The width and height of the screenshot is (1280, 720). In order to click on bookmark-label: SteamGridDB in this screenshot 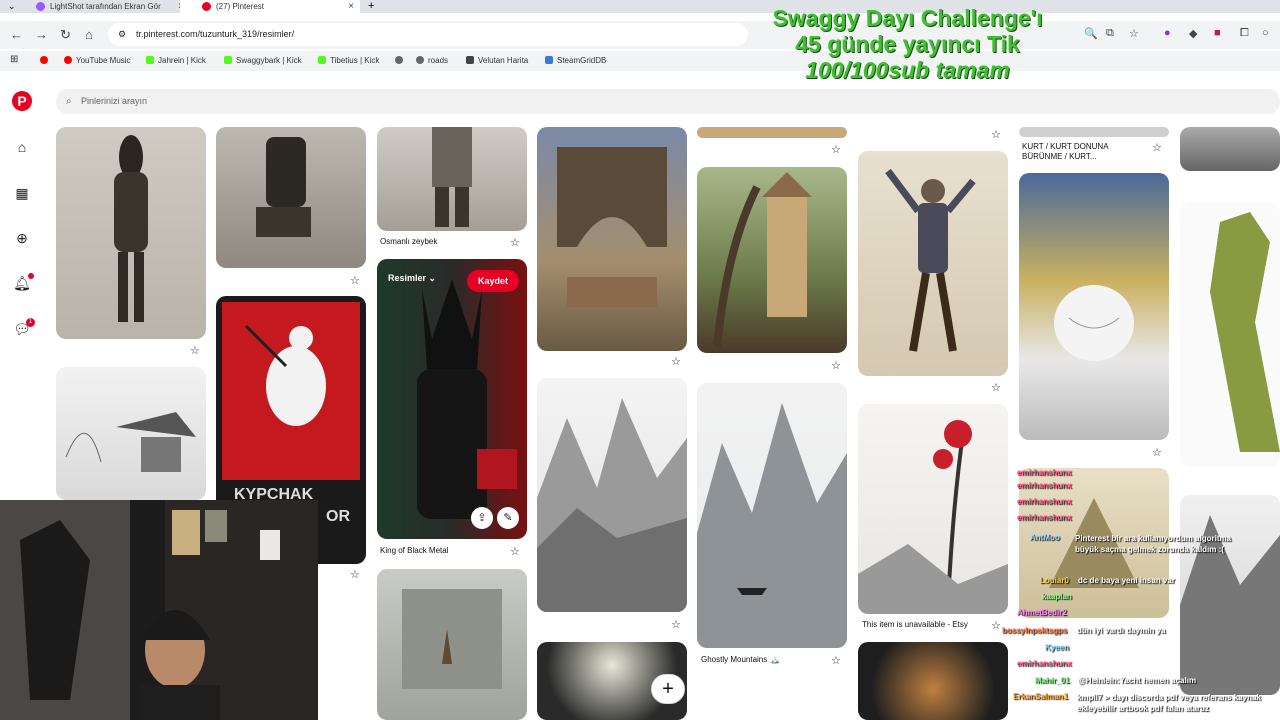, I will do `click(582, 60)`.